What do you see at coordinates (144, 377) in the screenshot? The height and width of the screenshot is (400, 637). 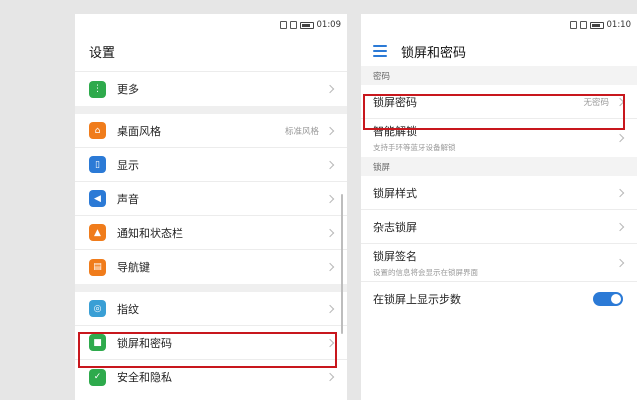 I see `settings-item-label: 安全和隐私` at bounding box center [144, 377].